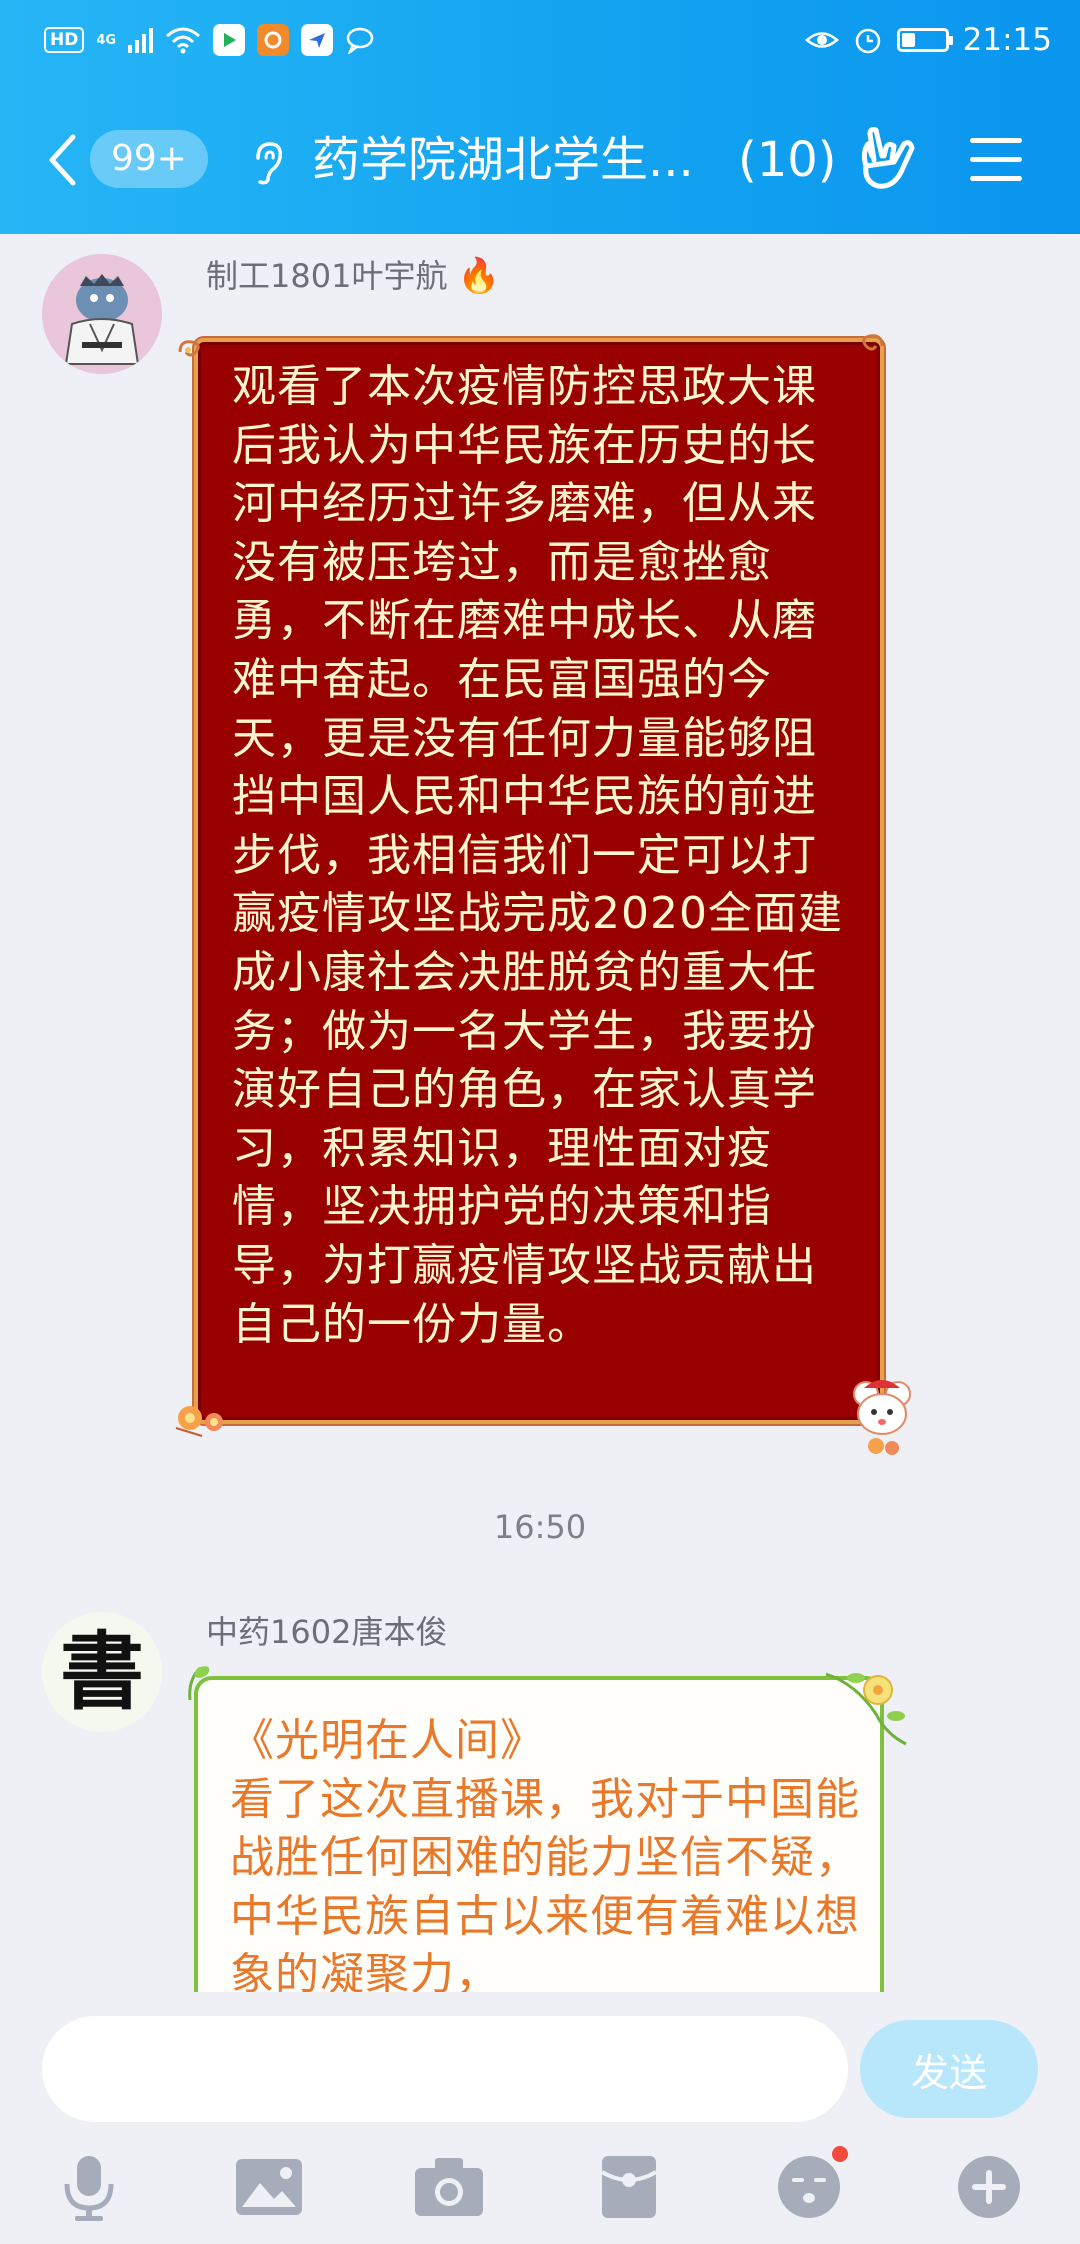 This screenshot has width=1080, height=2244. I want to click on mouse-mascot-icon, so click(882, 1417).